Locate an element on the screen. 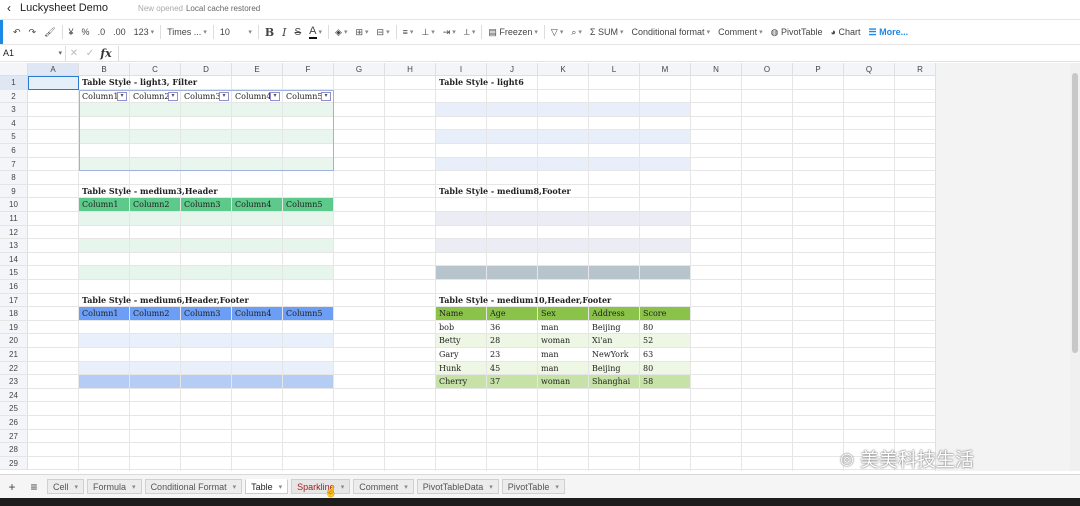 The height and width of the screenshot is (506, 1080). strikethrough-button: S is located at coordinates (298, 32).